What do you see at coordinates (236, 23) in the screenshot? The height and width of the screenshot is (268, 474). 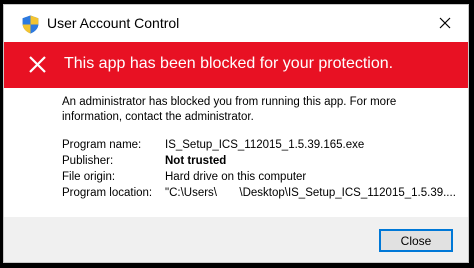 I see `title-bar: User Account Control` at bounding box center [236, 23].